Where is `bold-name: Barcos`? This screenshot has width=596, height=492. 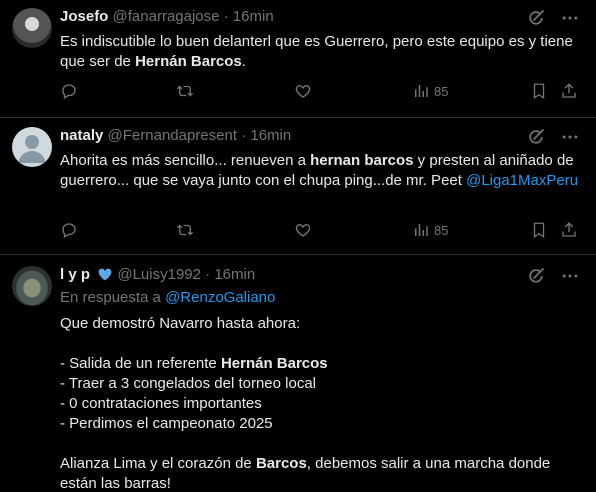
bold-name: Barcos is located at coordinates (281, 463).